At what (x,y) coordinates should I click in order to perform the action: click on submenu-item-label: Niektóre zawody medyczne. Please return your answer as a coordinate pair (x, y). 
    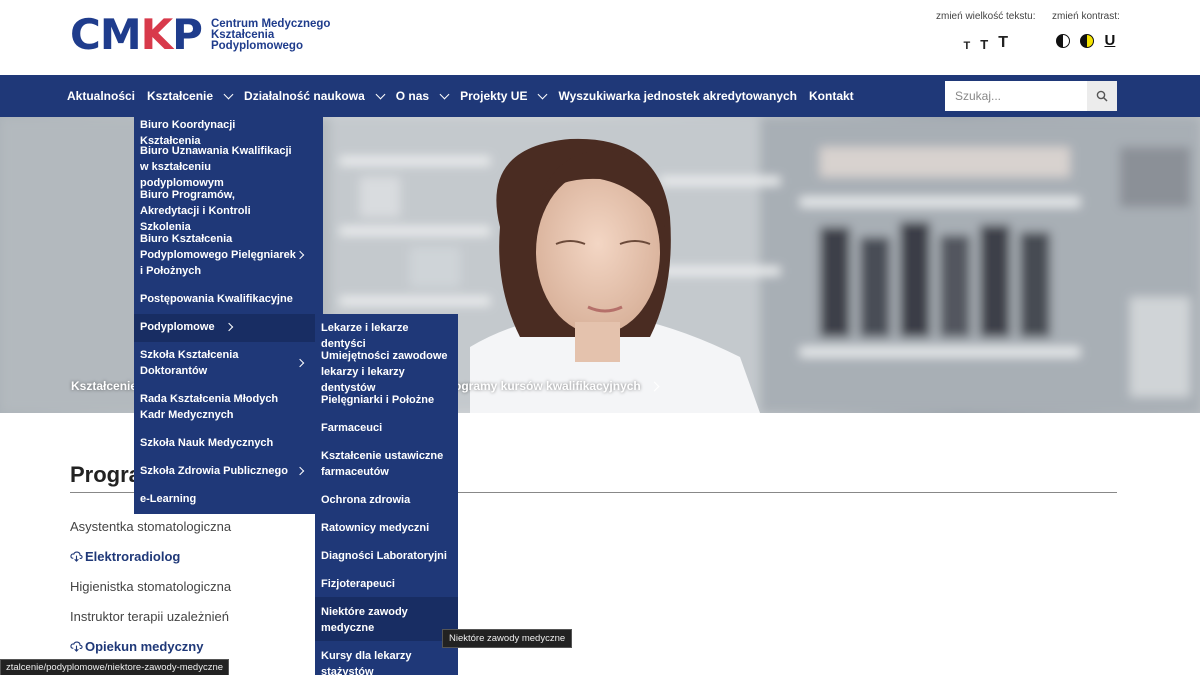
    Looking at the image, I should click on (364, 620).